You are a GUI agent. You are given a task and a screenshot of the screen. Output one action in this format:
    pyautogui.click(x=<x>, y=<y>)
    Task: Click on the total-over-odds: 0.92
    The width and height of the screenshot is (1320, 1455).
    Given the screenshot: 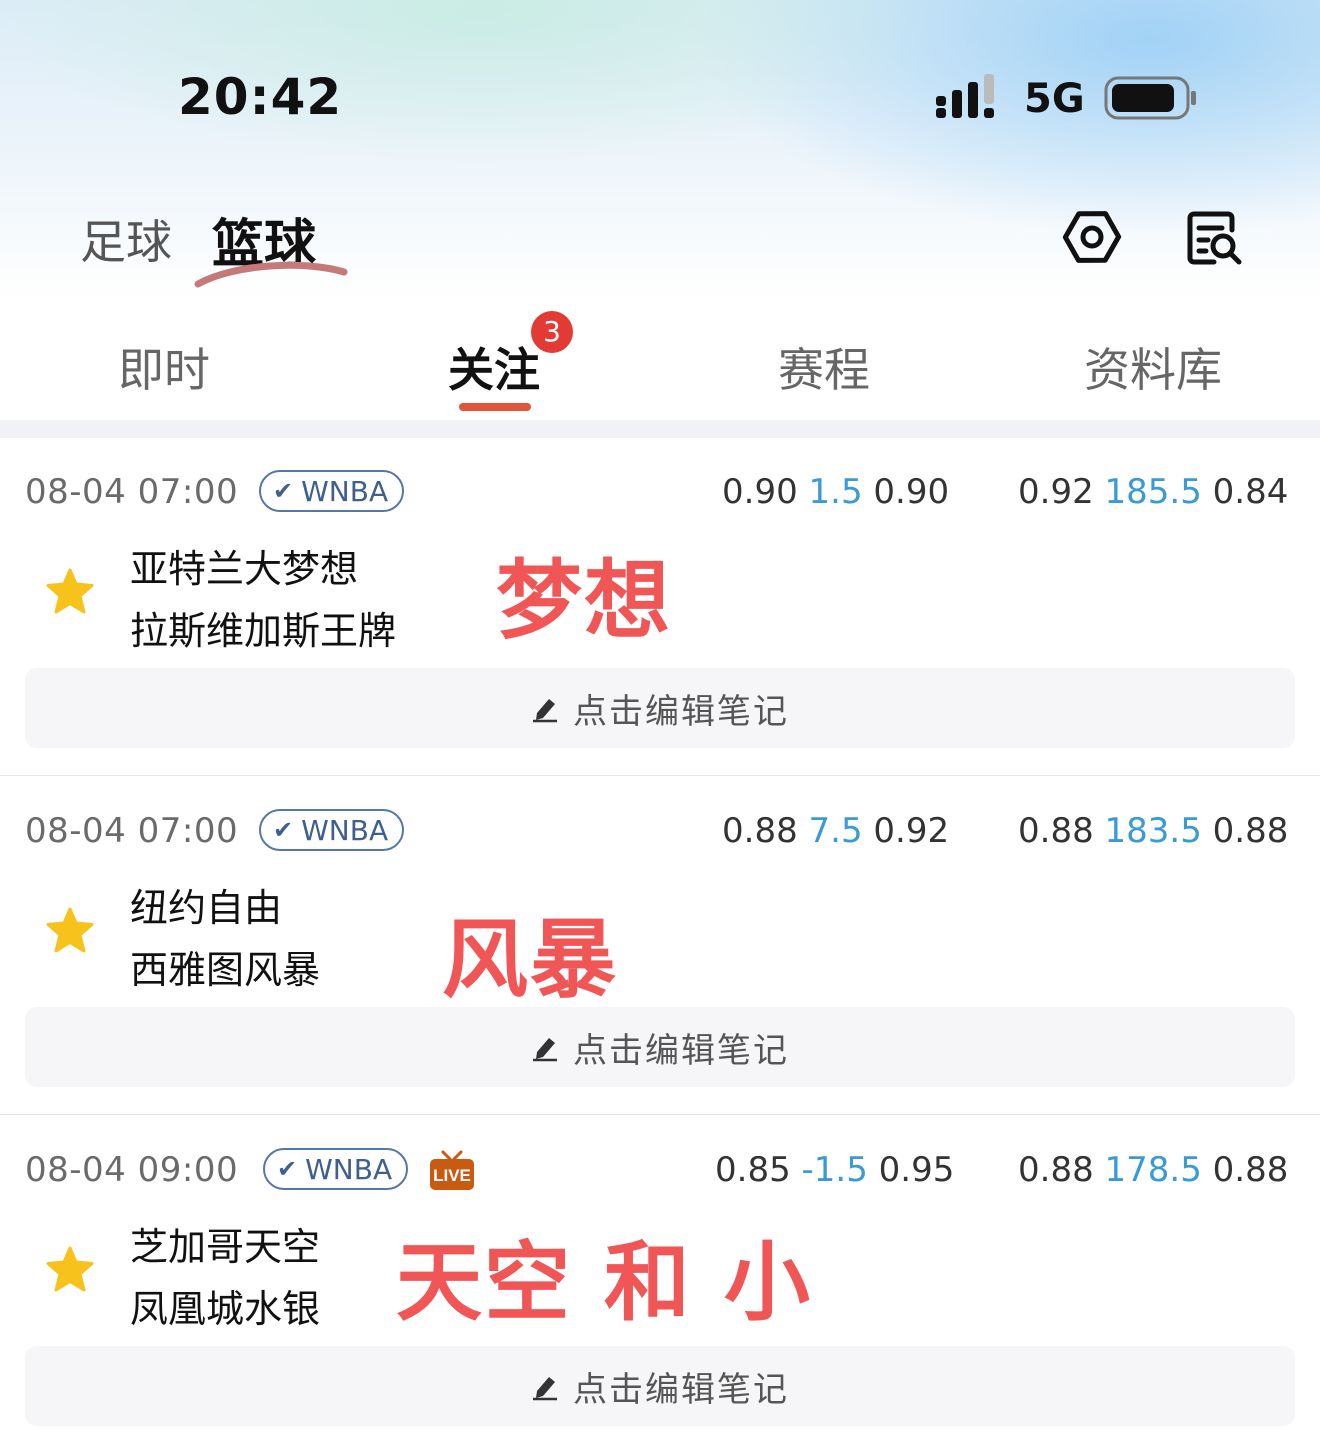 What is the action you would take?
    pyautogui.click(x=1056, y=492)
    